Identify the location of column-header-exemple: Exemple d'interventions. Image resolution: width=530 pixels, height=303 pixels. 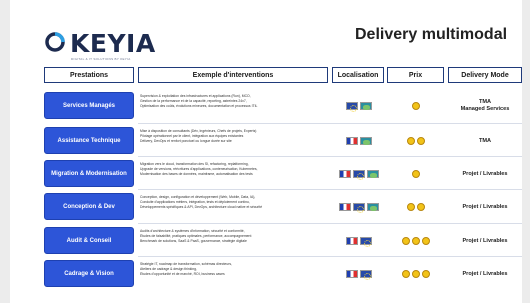
(233, 75).